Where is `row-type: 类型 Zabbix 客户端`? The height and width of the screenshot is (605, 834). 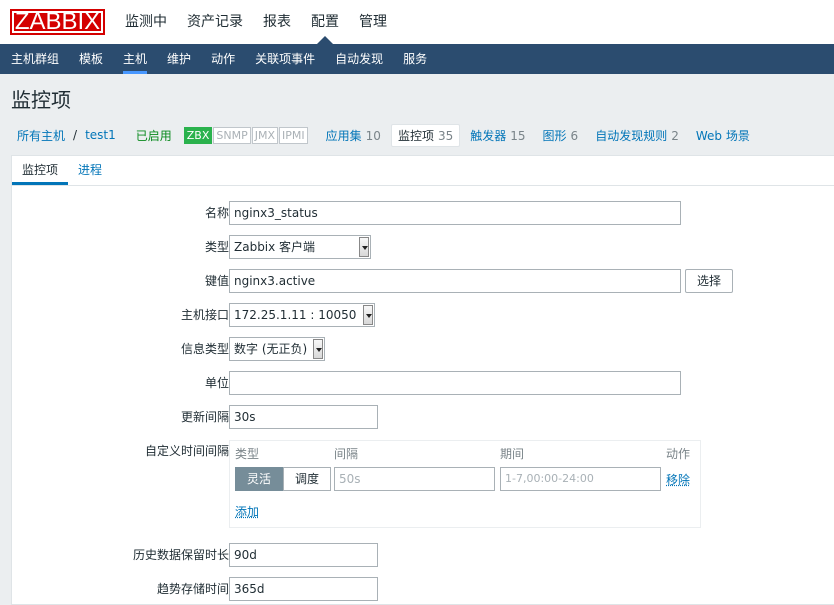 row-type: 类型 Zabbix 客户端 is located at coordinates (423, 247).